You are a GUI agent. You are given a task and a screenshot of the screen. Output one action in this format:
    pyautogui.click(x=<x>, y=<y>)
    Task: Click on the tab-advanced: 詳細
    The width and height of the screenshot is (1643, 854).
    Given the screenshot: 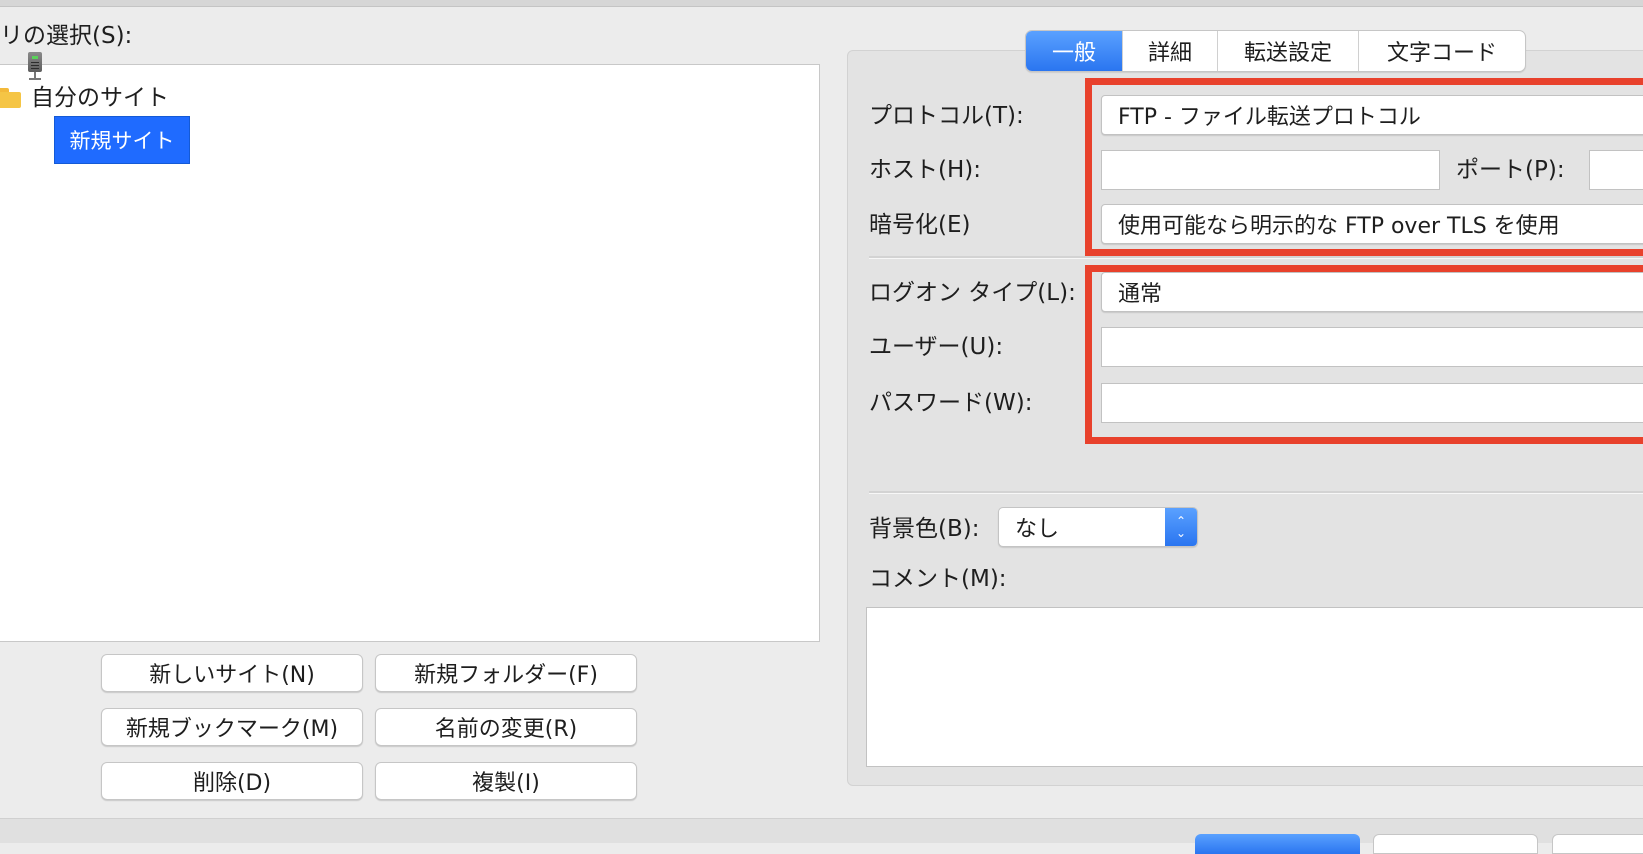 What is the action you would take?
    pyautogui.click(x=1169, y=51)
    